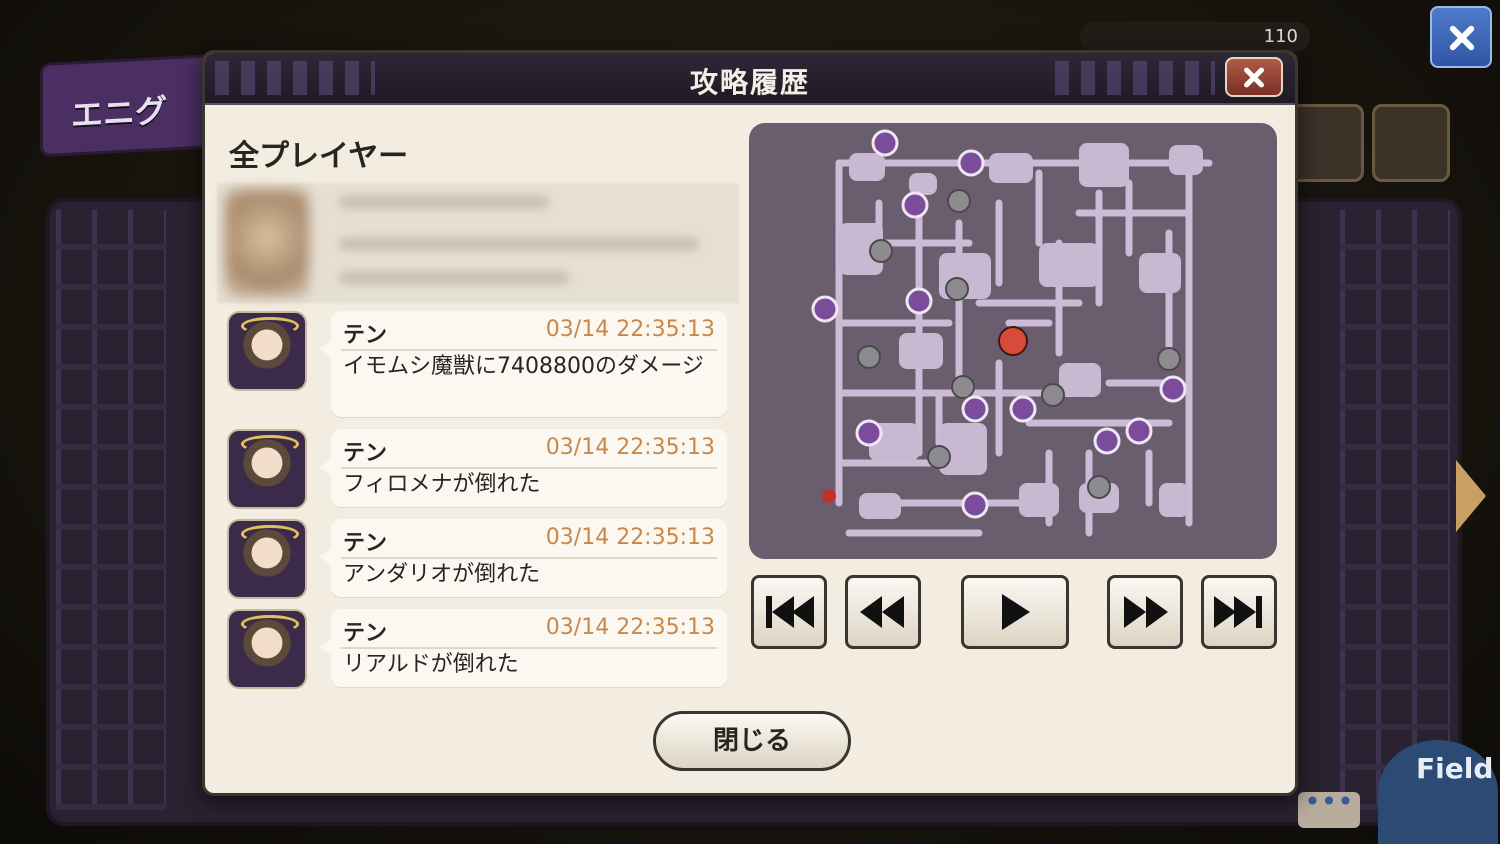  I want to click on dialog-titlebar: 攻略履歴, so click(750, 79).